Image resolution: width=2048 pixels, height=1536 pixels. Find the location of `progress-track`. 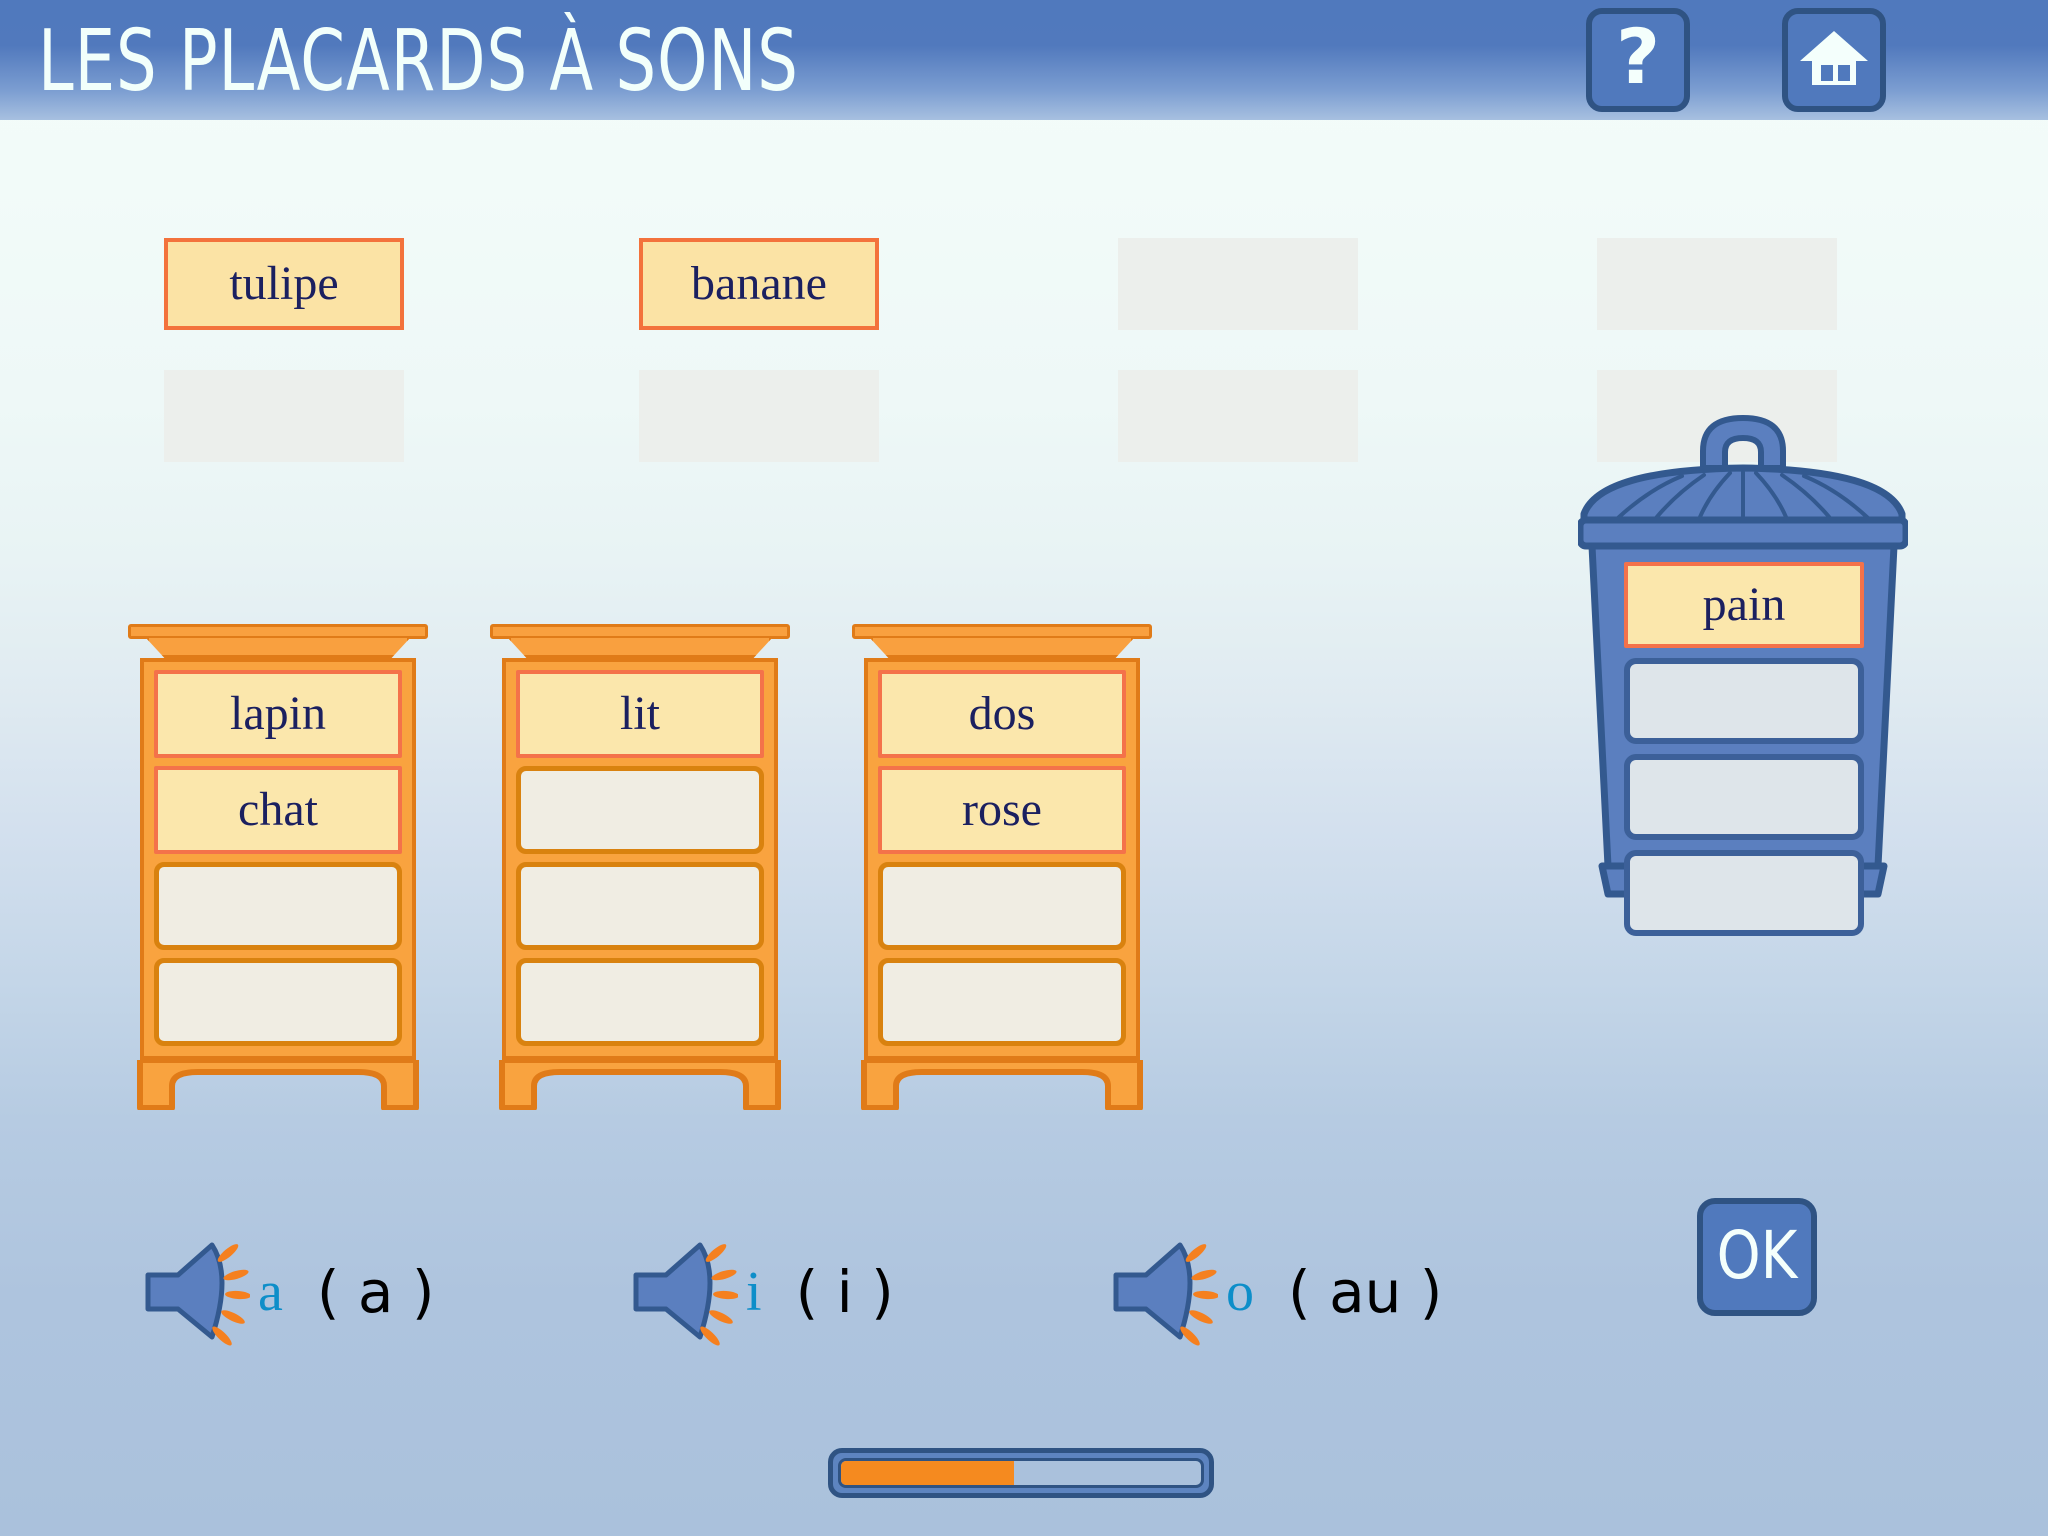

progress-track is located at coordinates (1021, 1473).